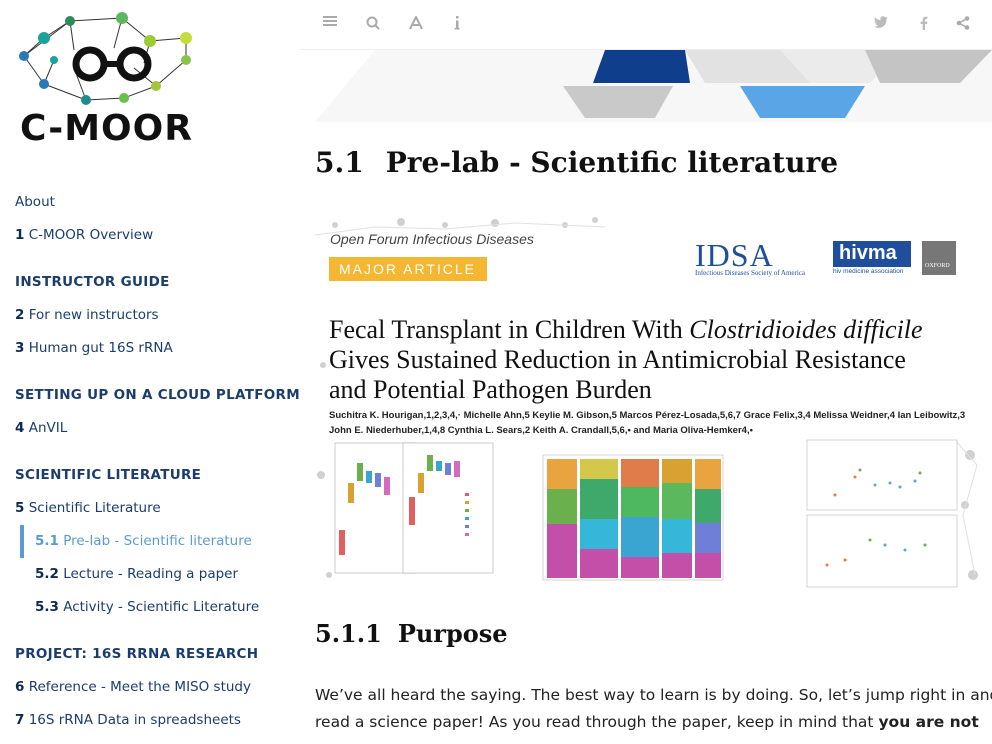  I want to click on nav-item-label: C-MOOR Overview, so click(91, 235).